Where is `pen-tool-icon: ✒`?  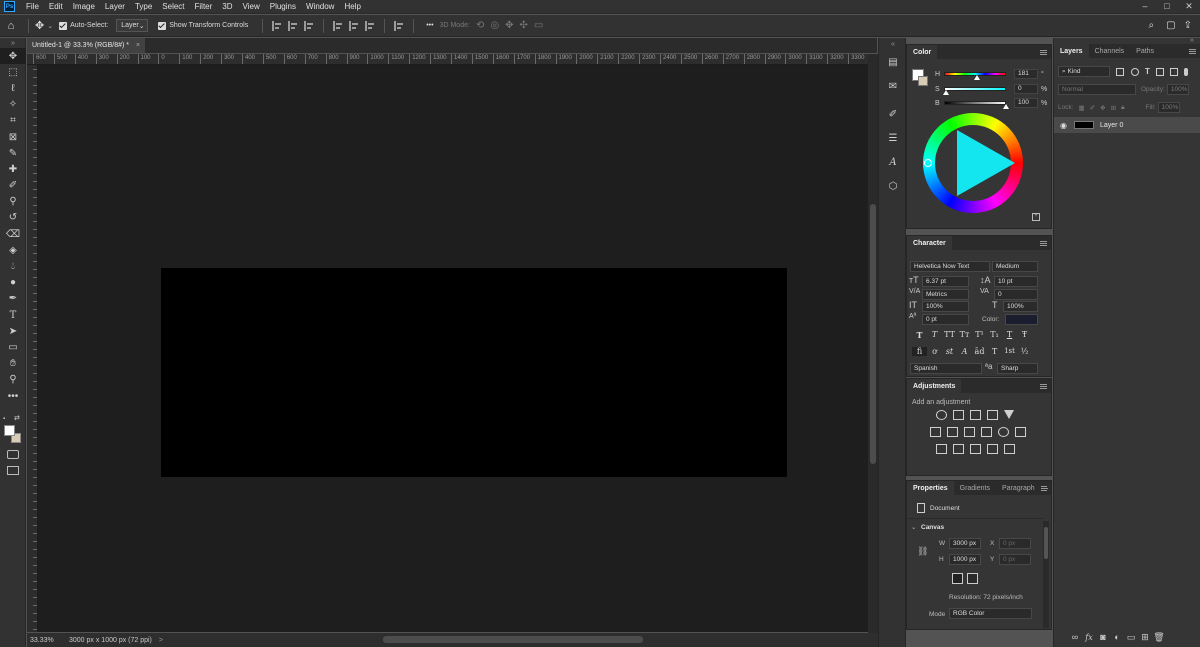
pen-tool-icon: ✒ is located at coordinates (13, 299).